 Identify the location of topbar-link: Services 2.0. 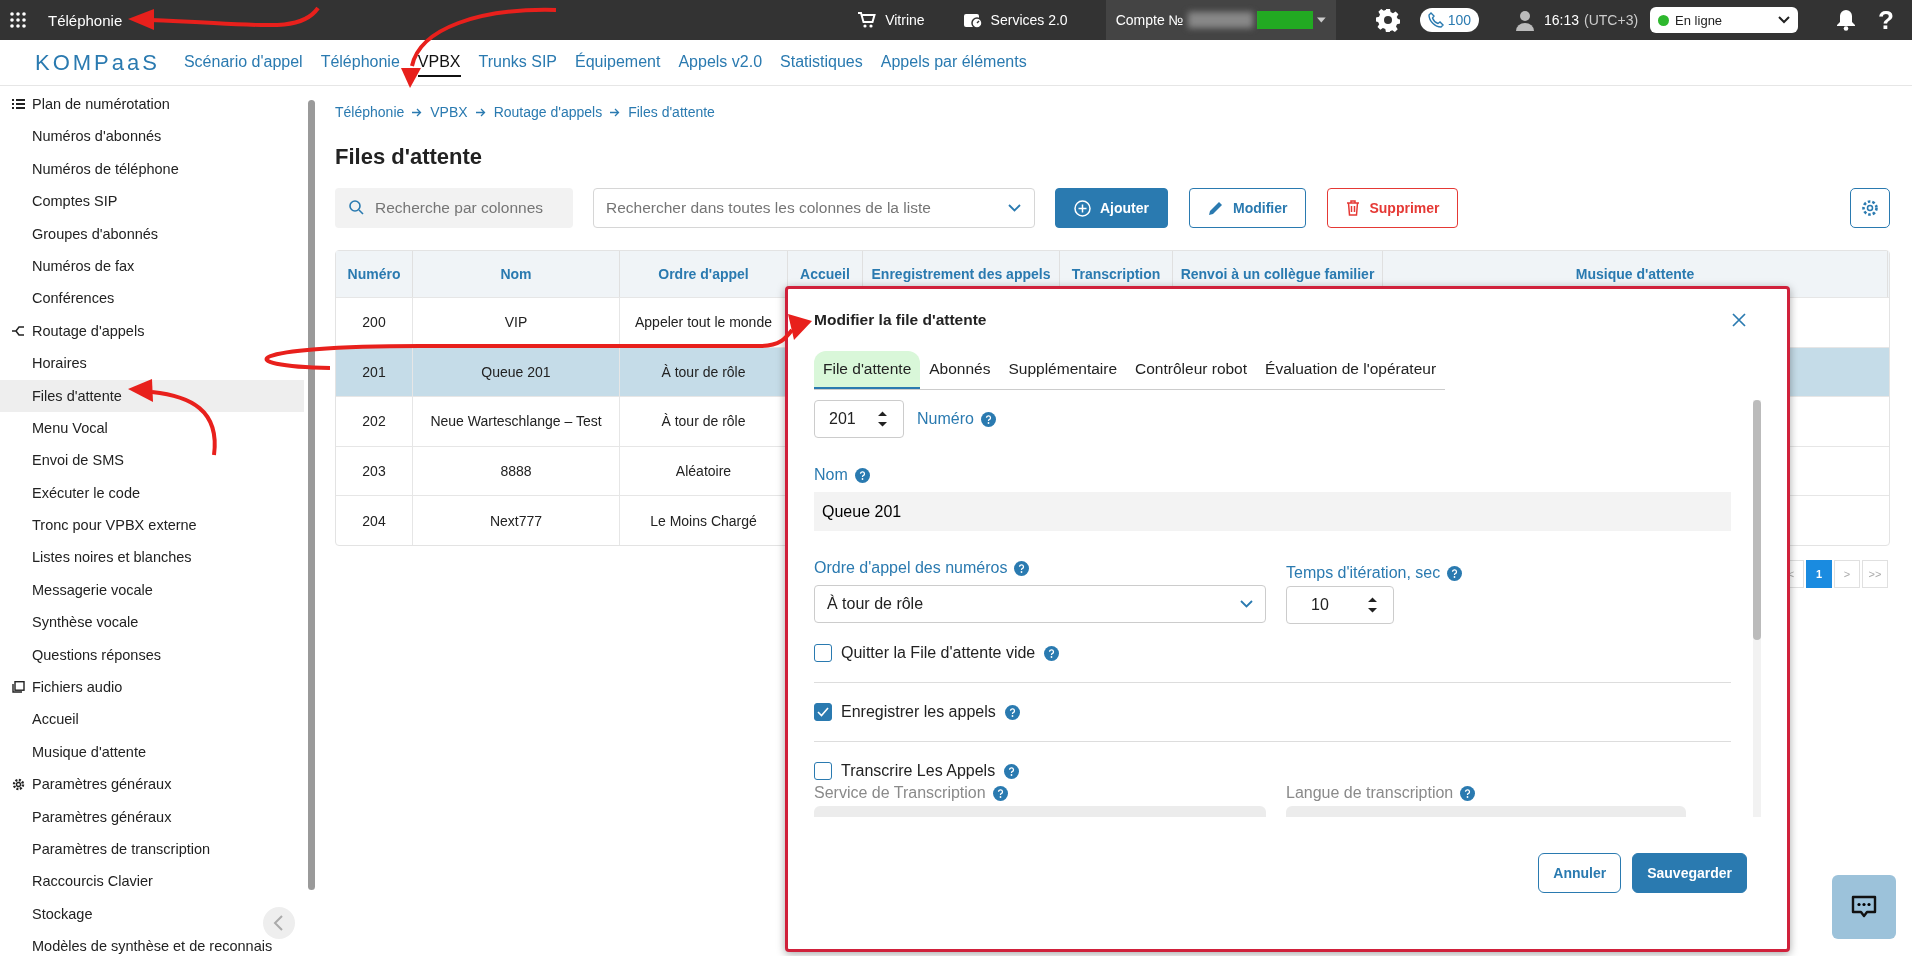
(1015, 20).